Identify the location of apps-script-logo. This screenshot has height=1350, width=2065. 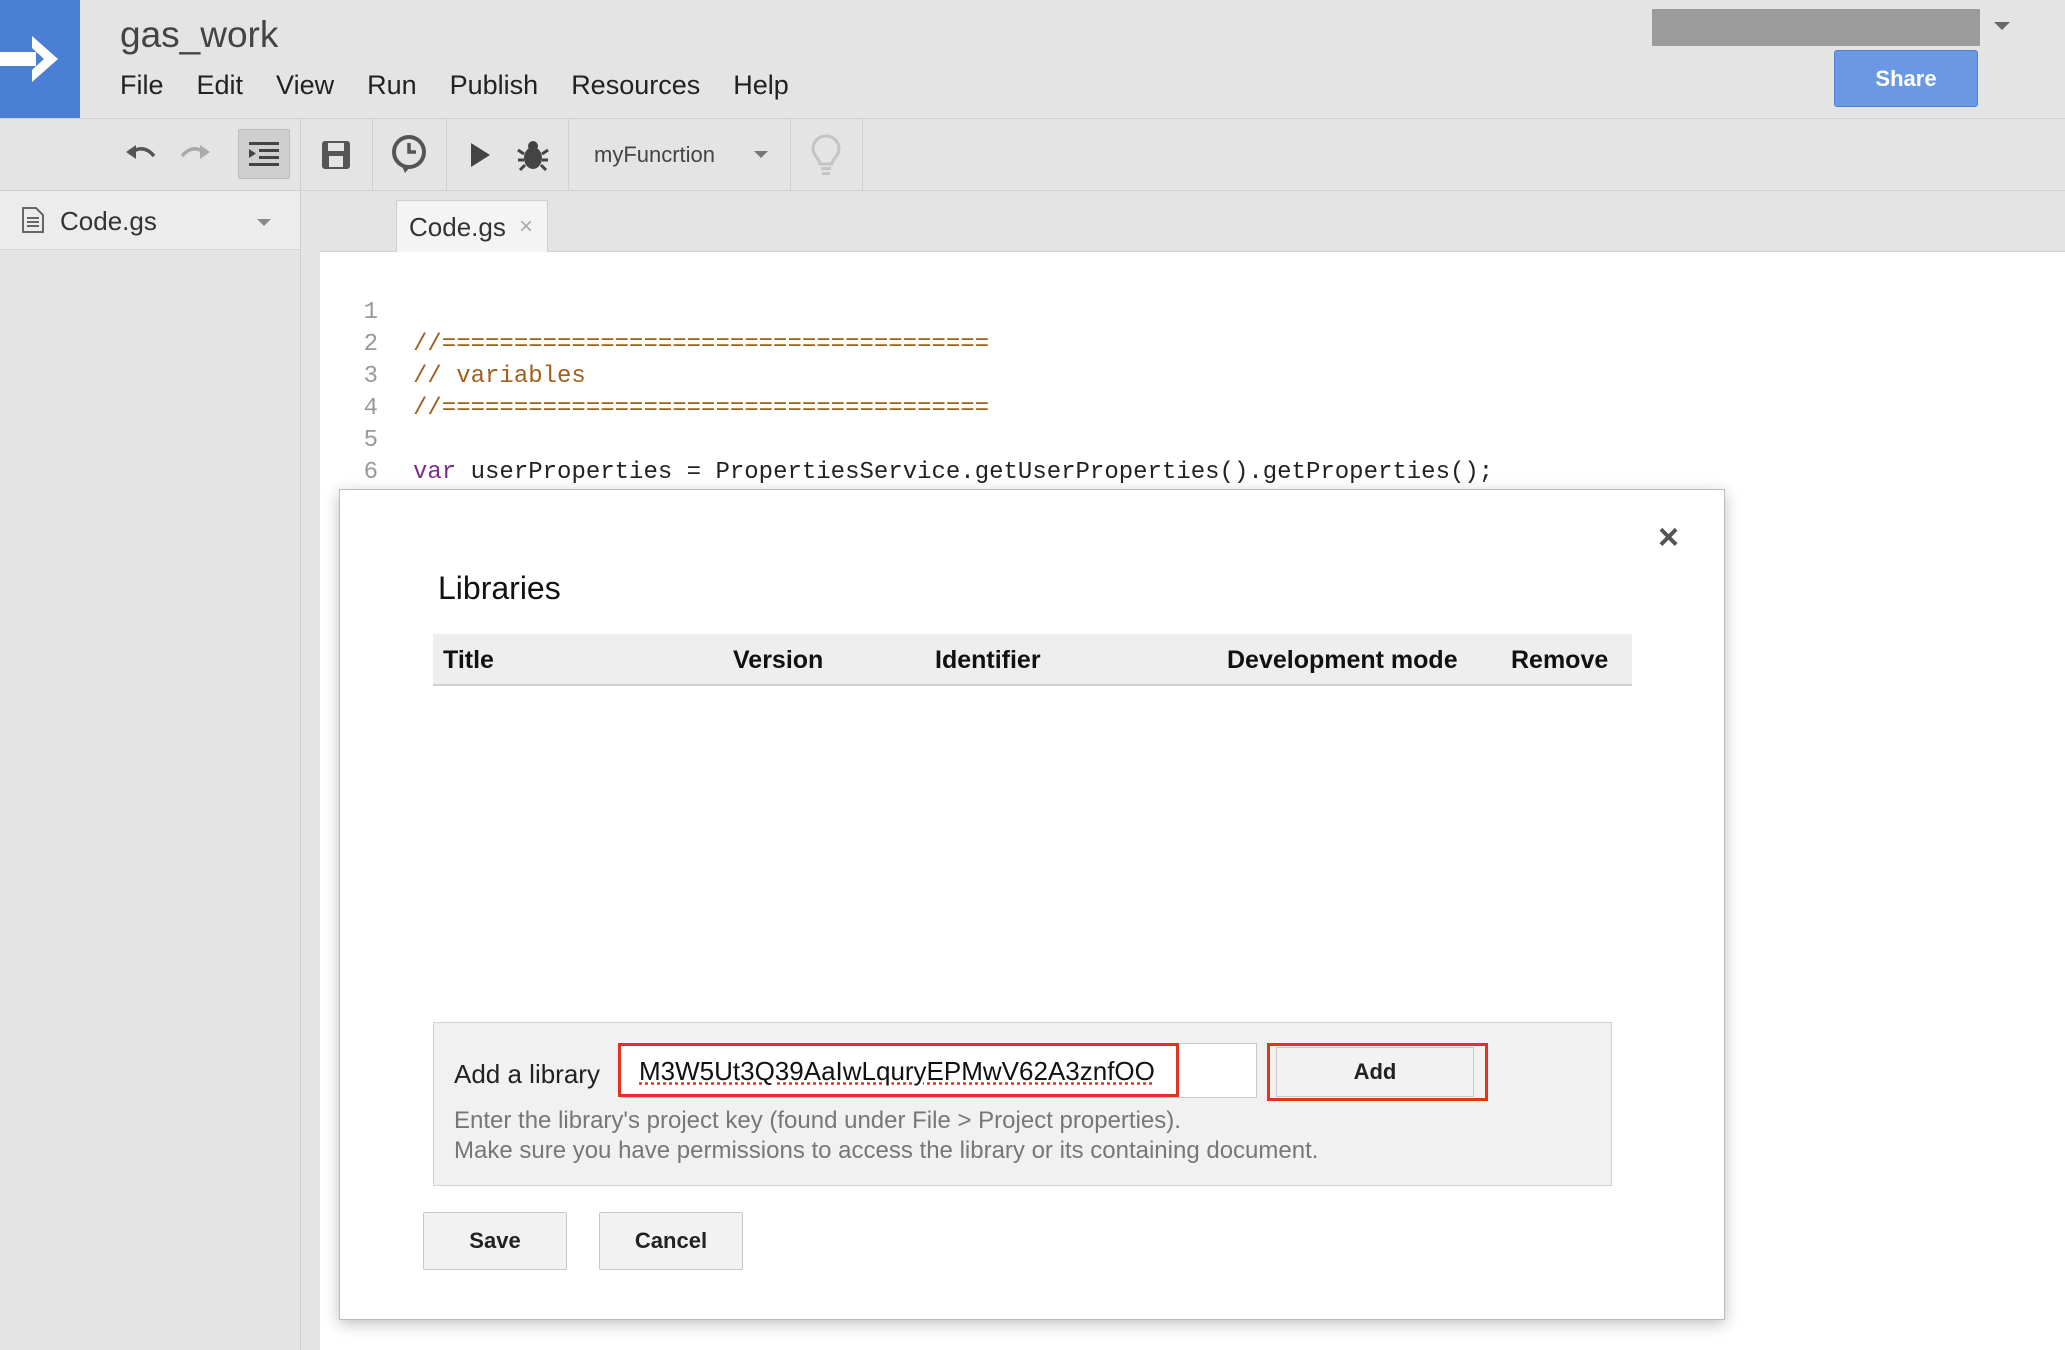
(40, 59).